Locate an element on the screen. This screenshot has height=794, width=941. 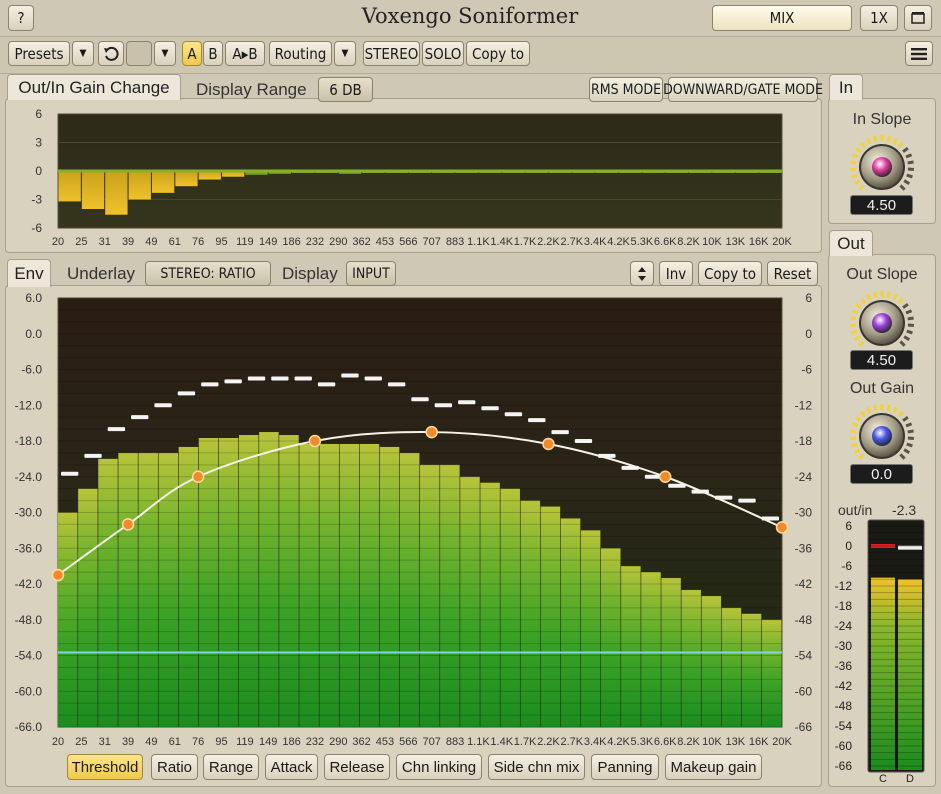
tab-env: Env is located at coordinates (29, 273).